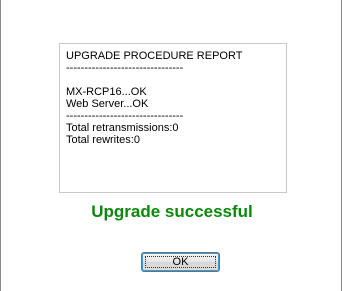  Describe the element at coordinates (154, 56) in the screenshot. I see `report-title: UPGRADE PROCEDURE REPORT` at that location.